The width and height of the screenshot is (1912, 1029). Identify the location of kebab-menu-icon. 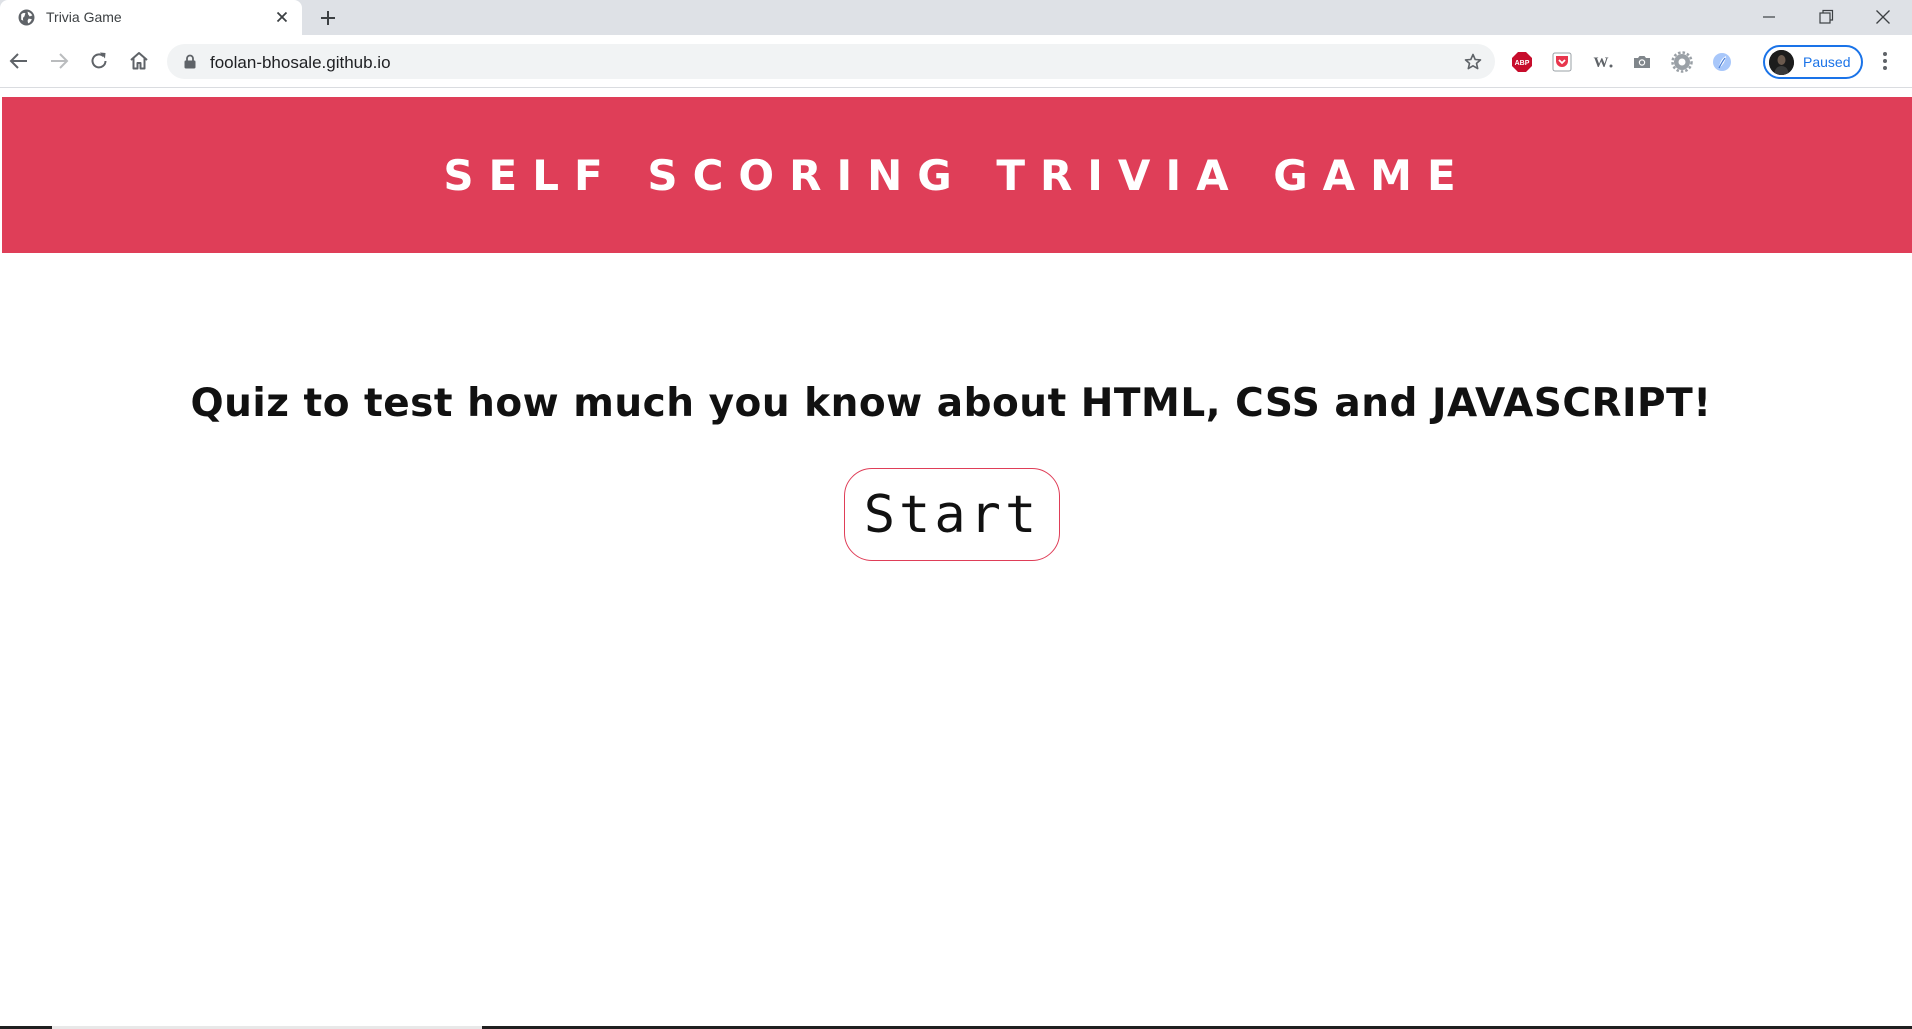
(1885, 61).